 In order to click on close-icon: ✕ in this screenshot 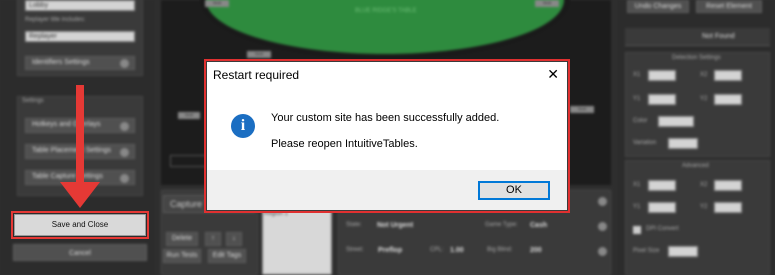, I will do `click(553, 74)`.